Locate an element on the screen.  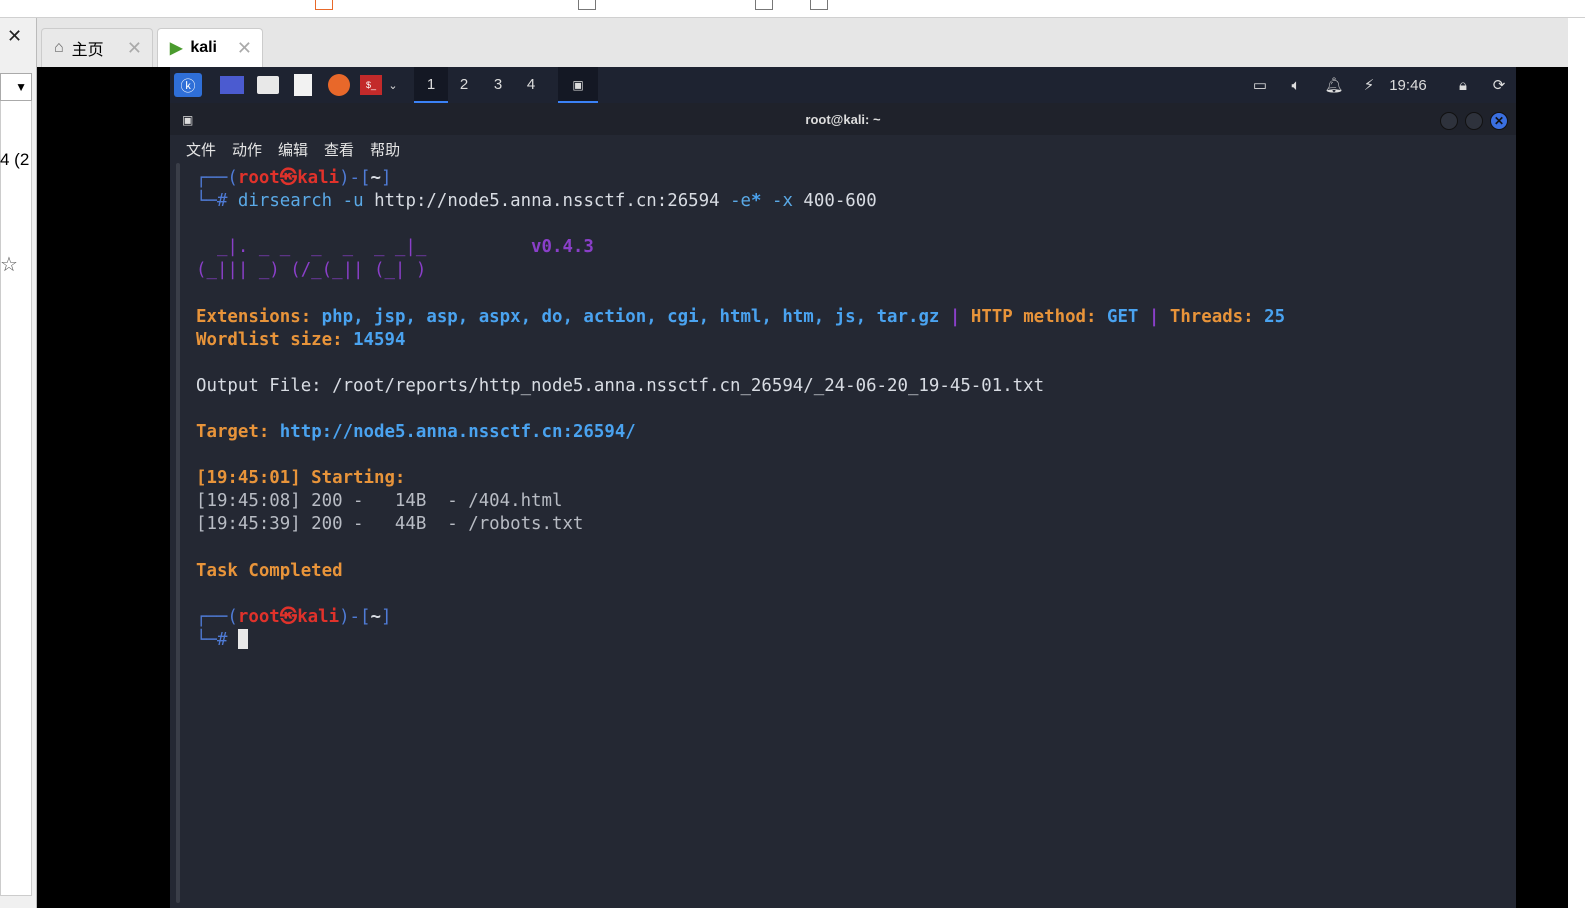
network-icon: ▭ is located at coordinates (1260, 85).